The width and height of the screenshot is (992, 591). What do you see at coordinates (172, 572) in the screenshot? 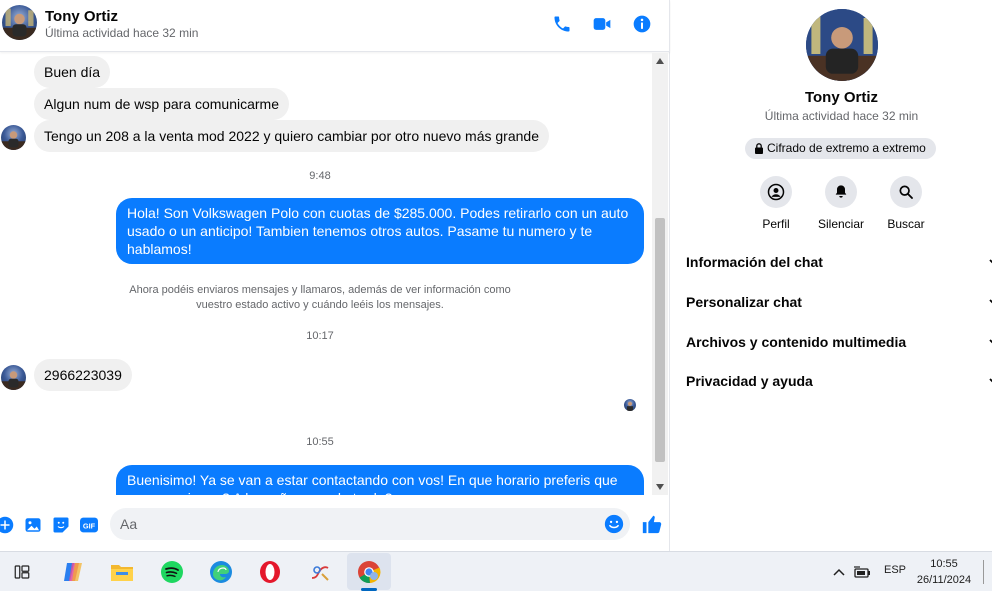
I see `spotify-icon` at bounding box center [172, 572].